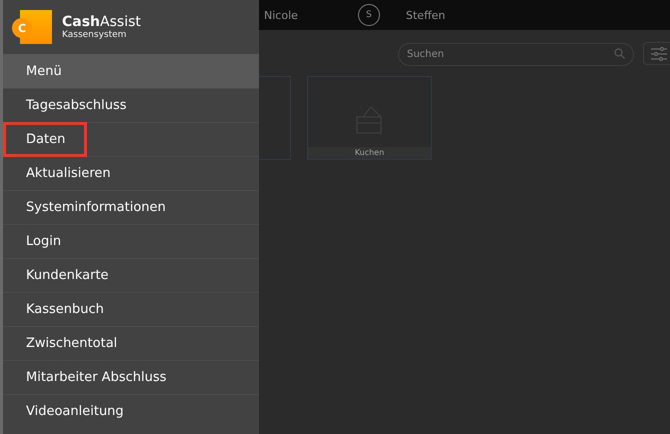 The width and height of the screenshot is (670, 434). Describe the element at coordinates (131, 105) in the screenshot. I see `menu-item: Tagesabschluss` at that location.